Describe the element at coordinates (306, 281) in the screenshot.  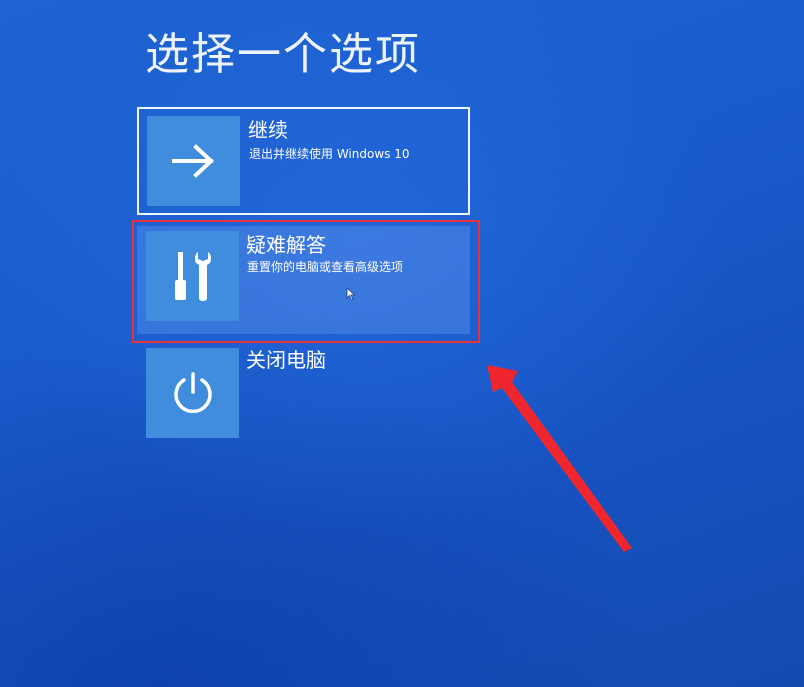
I see `highlight-box` at that location.